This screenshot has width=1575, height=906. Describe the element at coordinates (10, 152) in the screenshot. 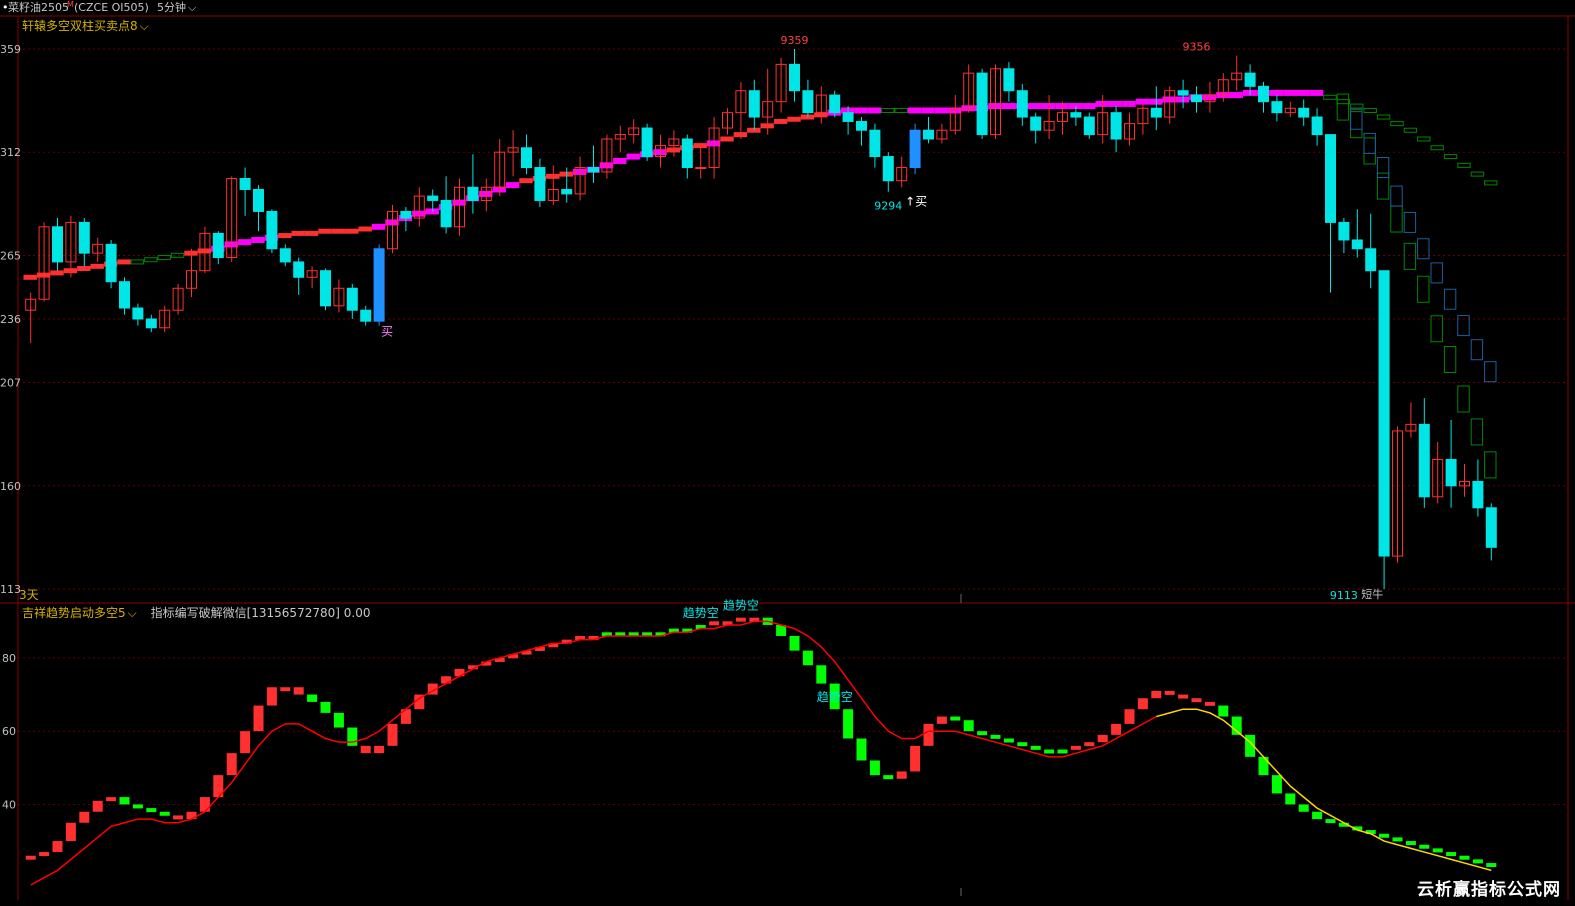

I see `y-tick-label: 312` at that location.